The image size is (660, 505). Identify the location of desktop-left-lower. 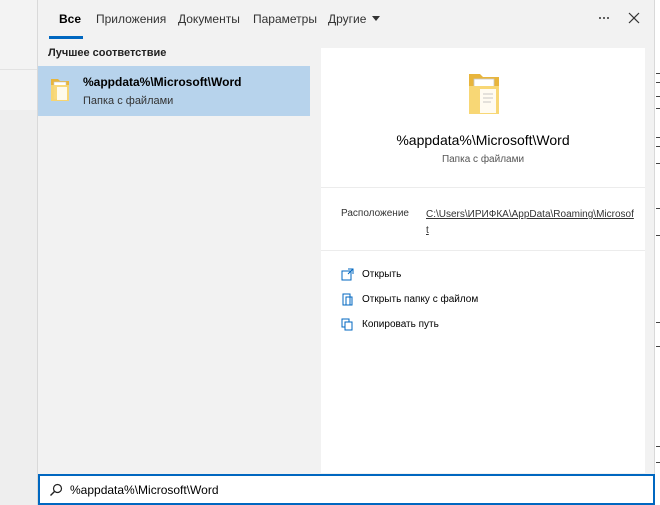
(18, 307).